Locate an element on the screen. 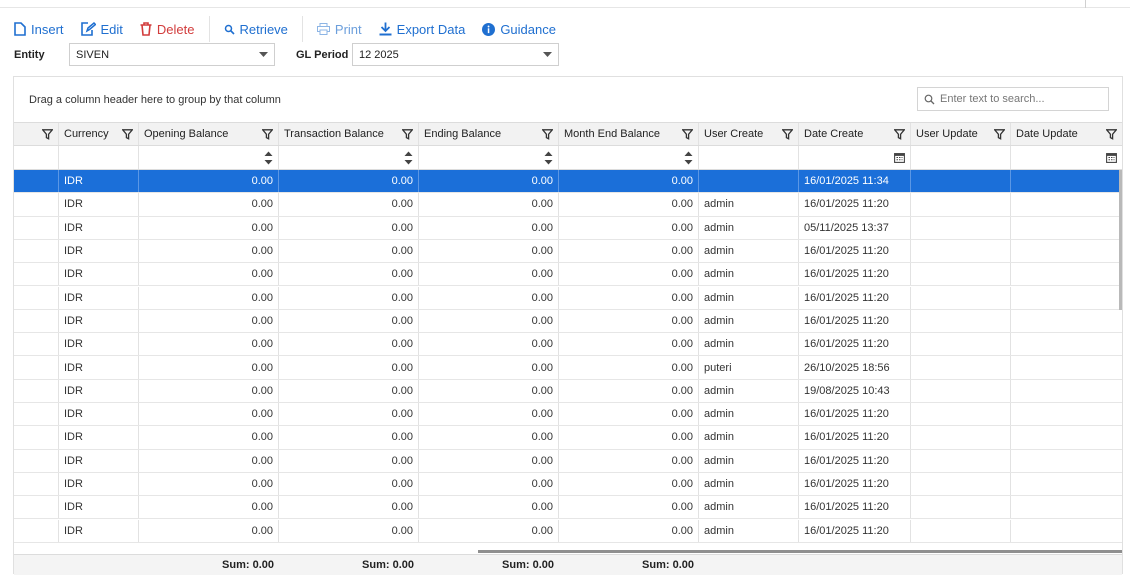  print-button: Print is located at coordinates (339, 29).